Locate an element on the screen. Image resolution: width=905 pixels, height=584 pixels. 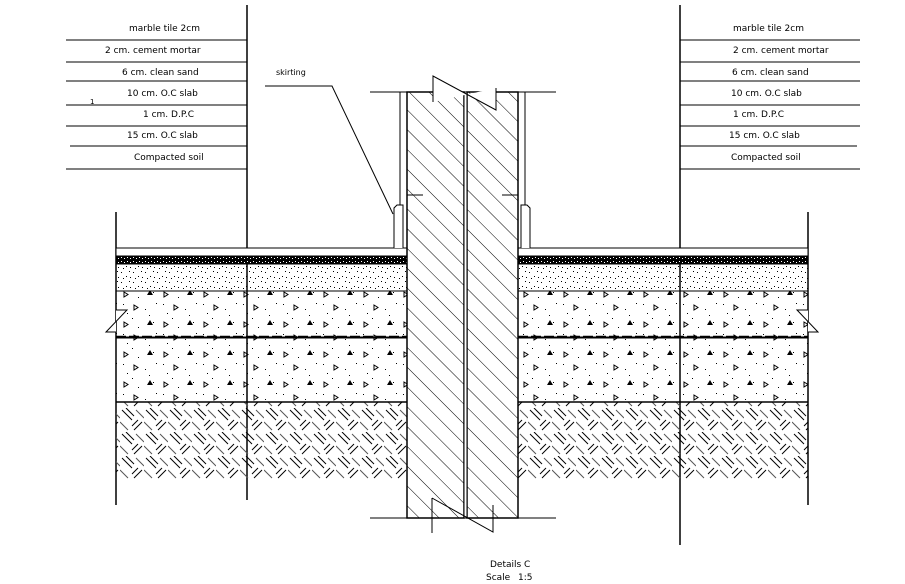
skirting-annotation: skirting is located at coordinates (329, 141).